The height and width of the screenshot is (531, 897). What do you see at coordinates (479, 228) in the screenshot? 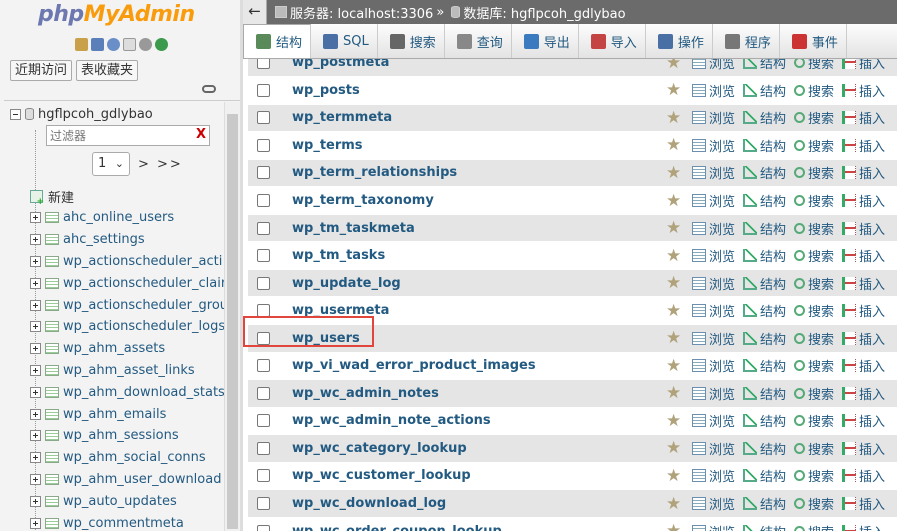
I see `table-name-link: wp_tm_taskmeta` at bounding box center [479, 228].